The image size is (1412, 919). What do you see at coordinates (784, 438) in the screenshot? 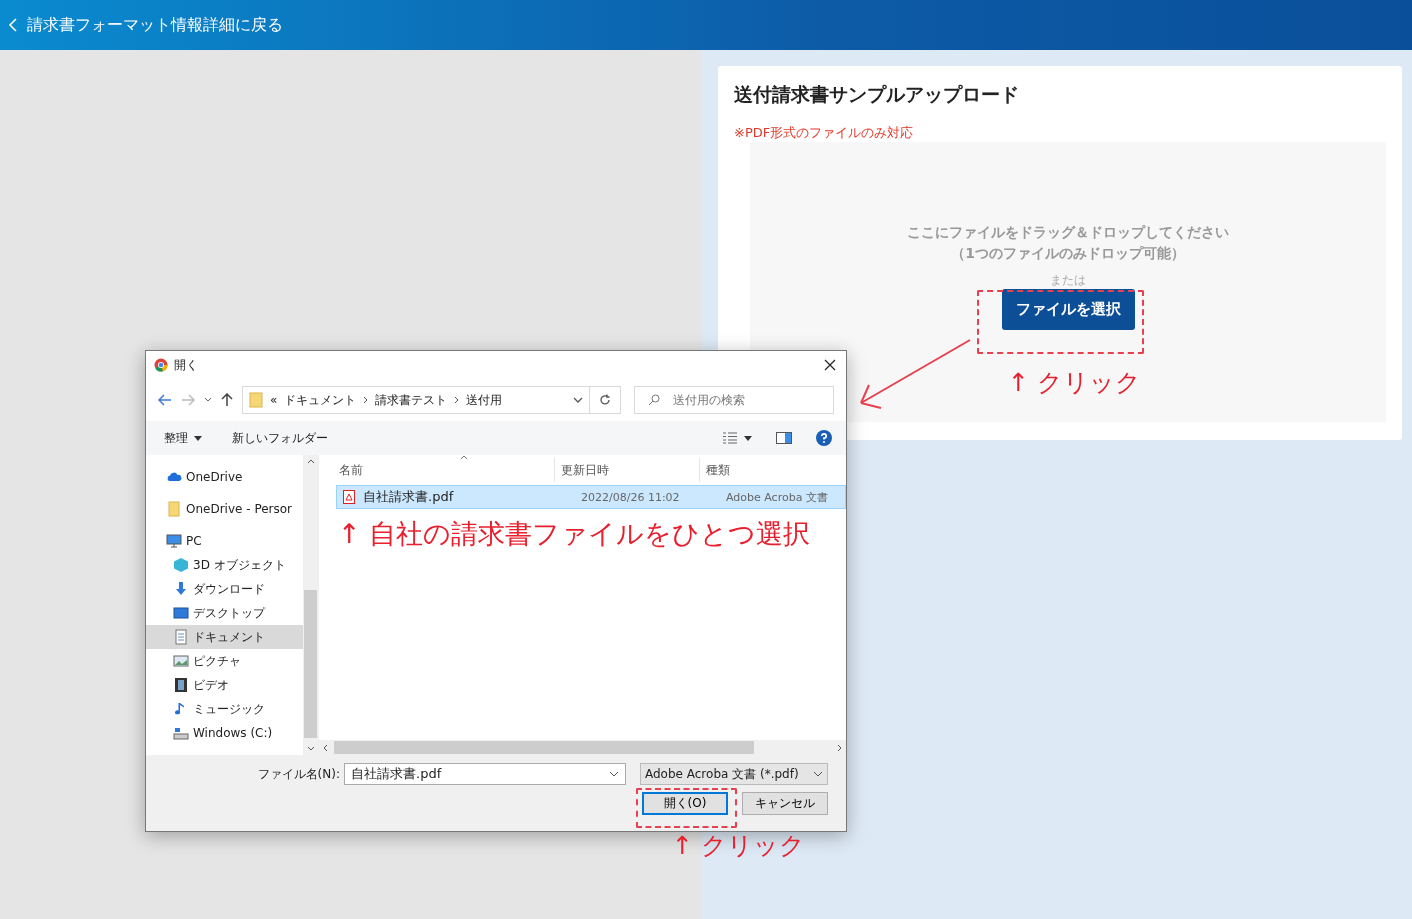
I see `preview-pane-icon` at bounding box center [784, 438].